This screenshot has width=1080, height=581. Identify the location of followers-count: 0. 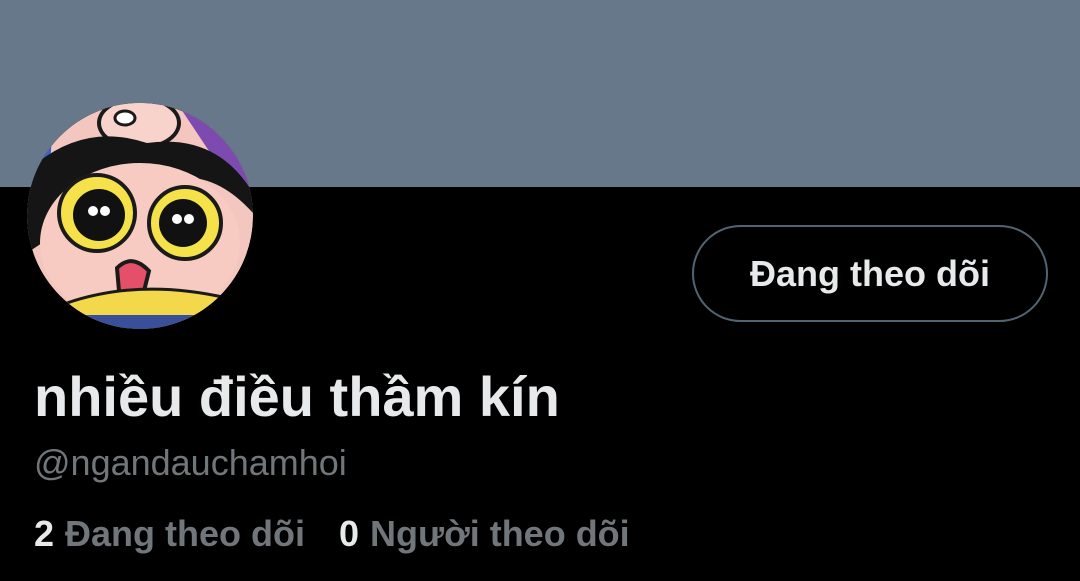
(349, 533).